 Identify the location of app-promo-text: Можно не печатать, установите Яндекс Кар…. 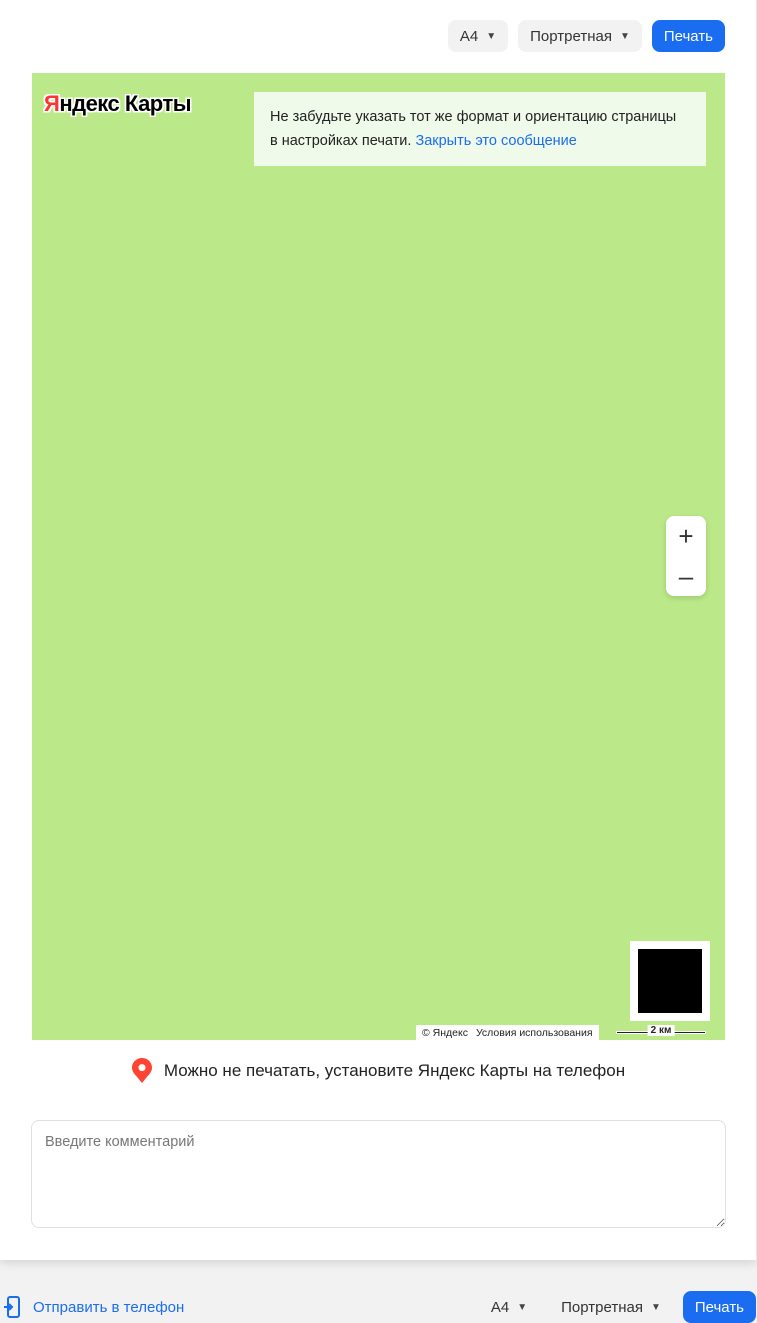
(394, 1070).